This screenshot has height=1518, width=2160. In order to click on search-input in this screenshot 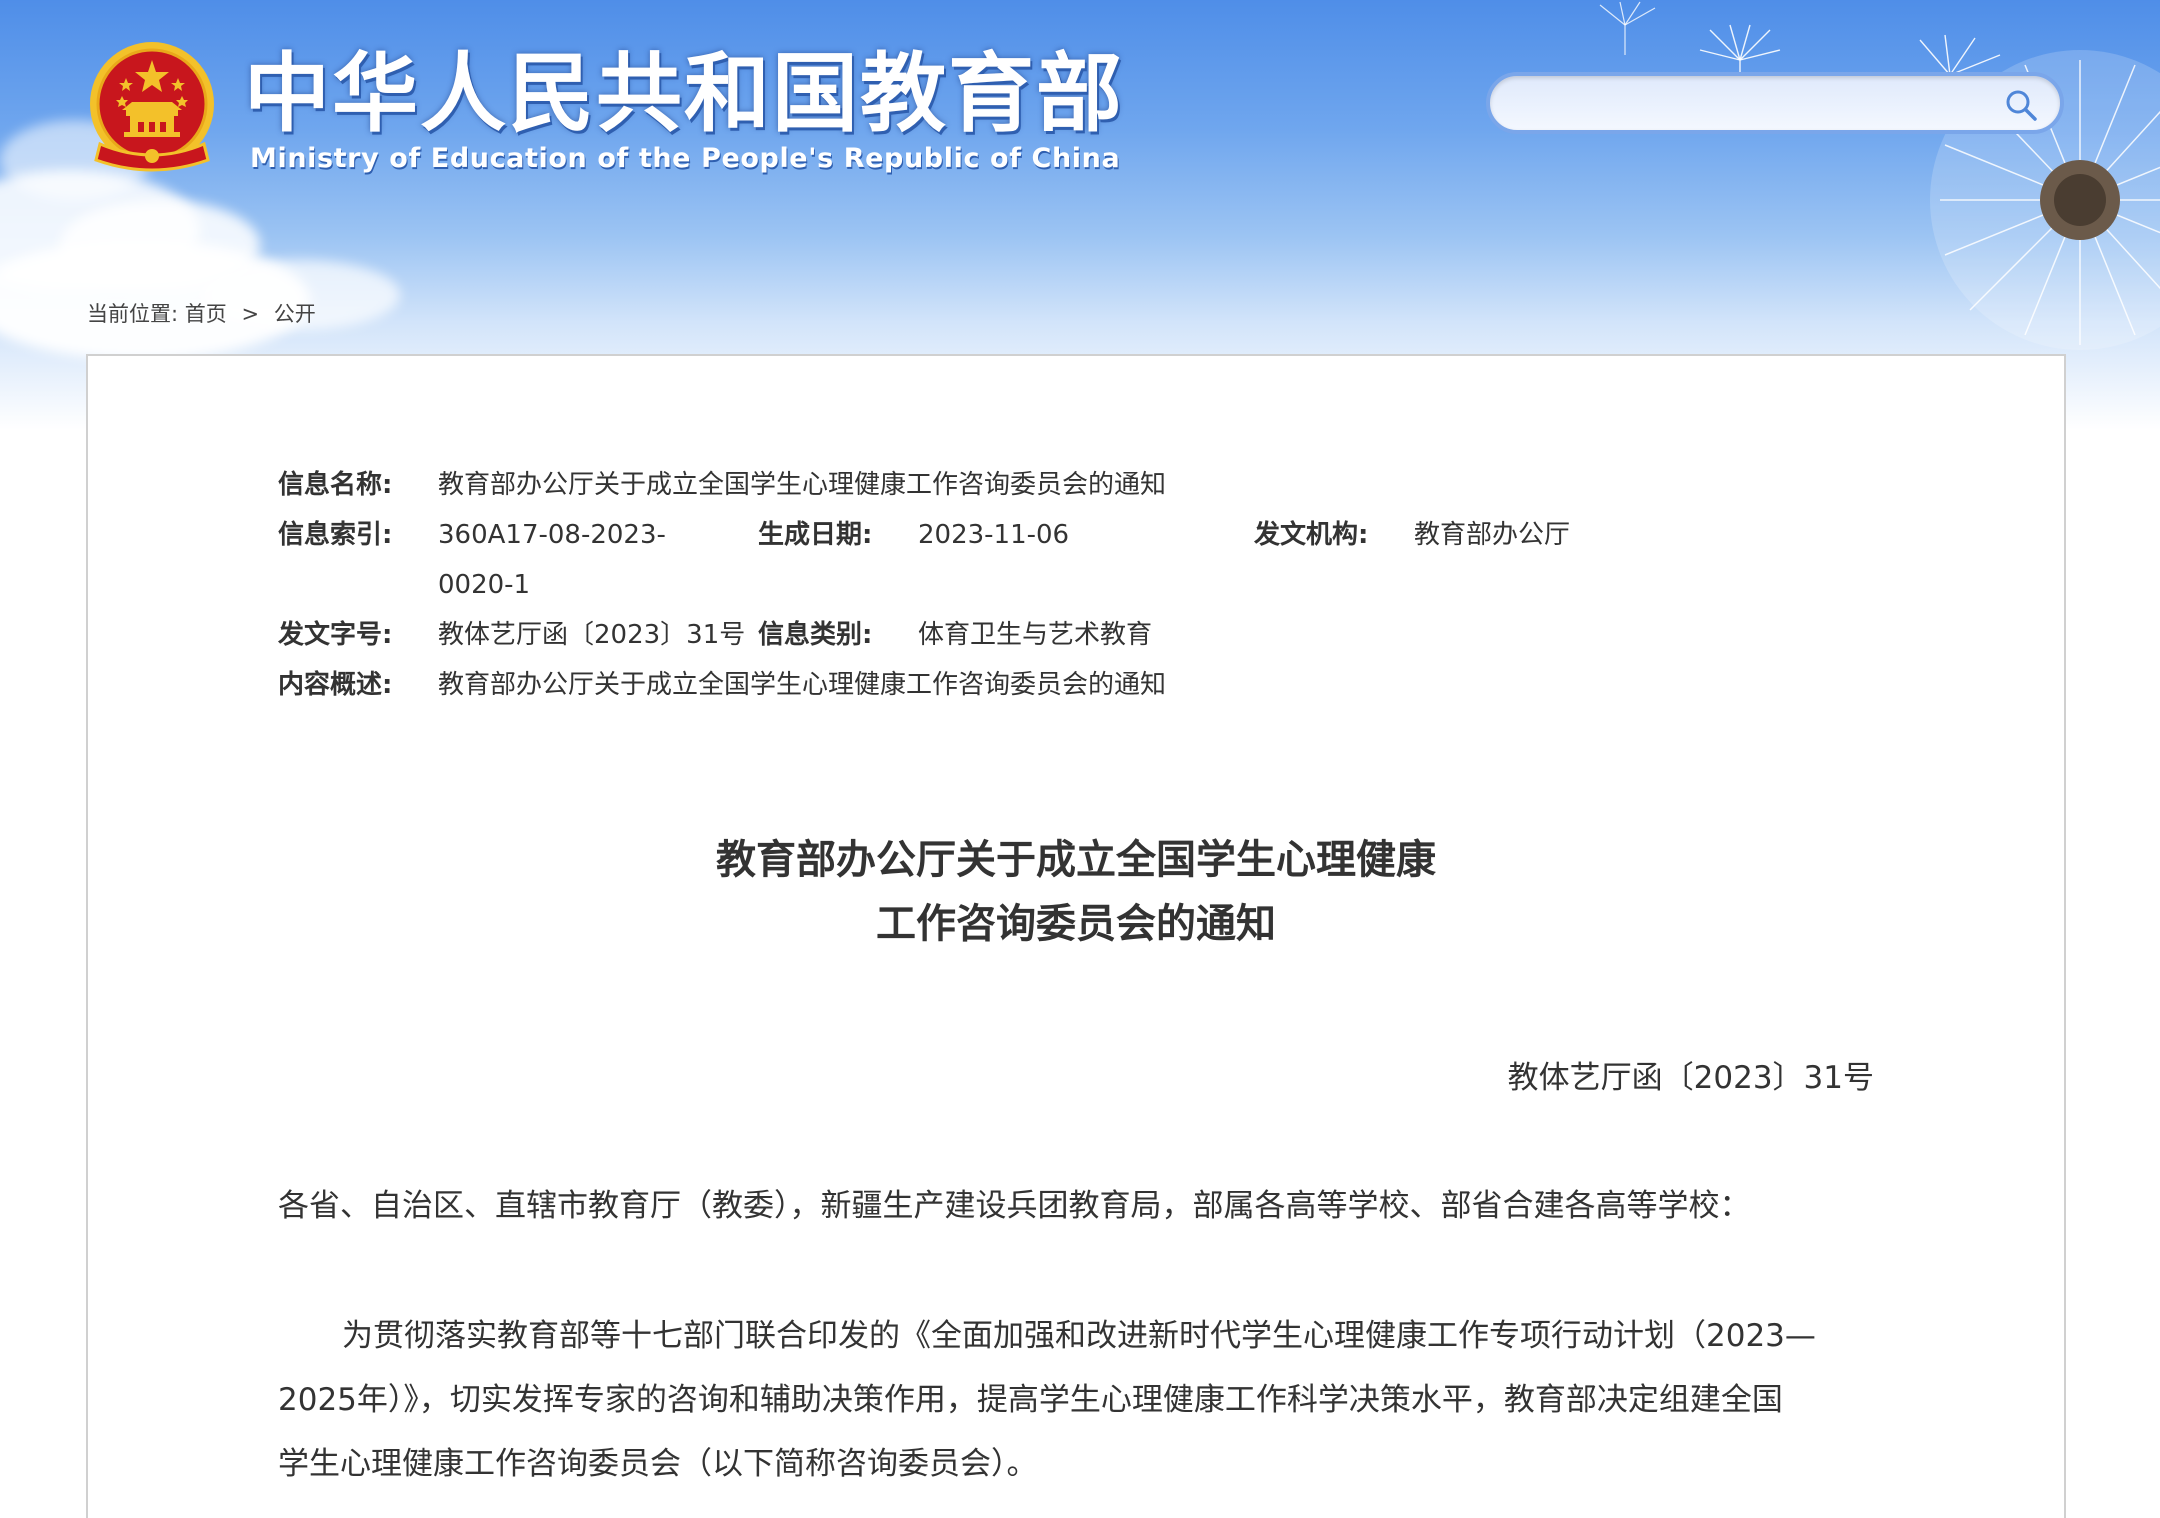, I will do `click(1753, 103)`.